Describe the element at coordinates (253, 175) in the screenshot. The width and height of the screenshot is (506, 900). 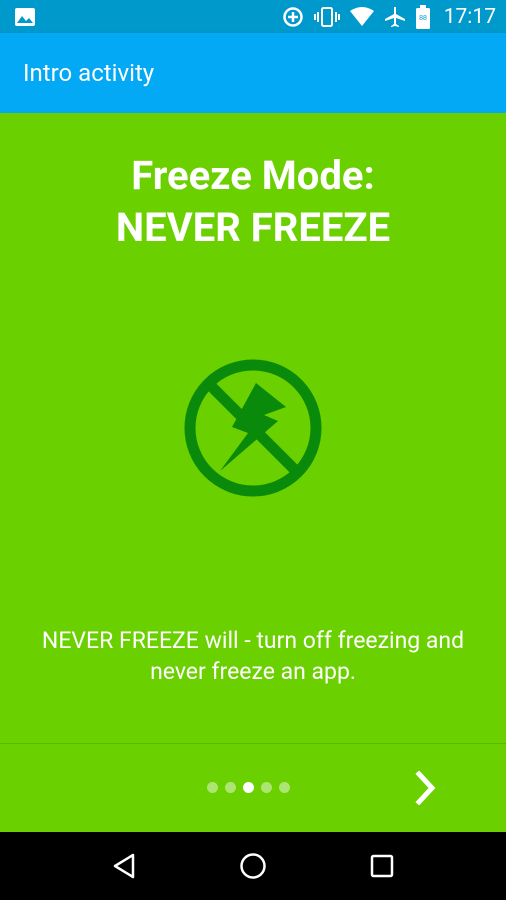
I see `slide-title-line-1: Freeze Mode:` at that location.